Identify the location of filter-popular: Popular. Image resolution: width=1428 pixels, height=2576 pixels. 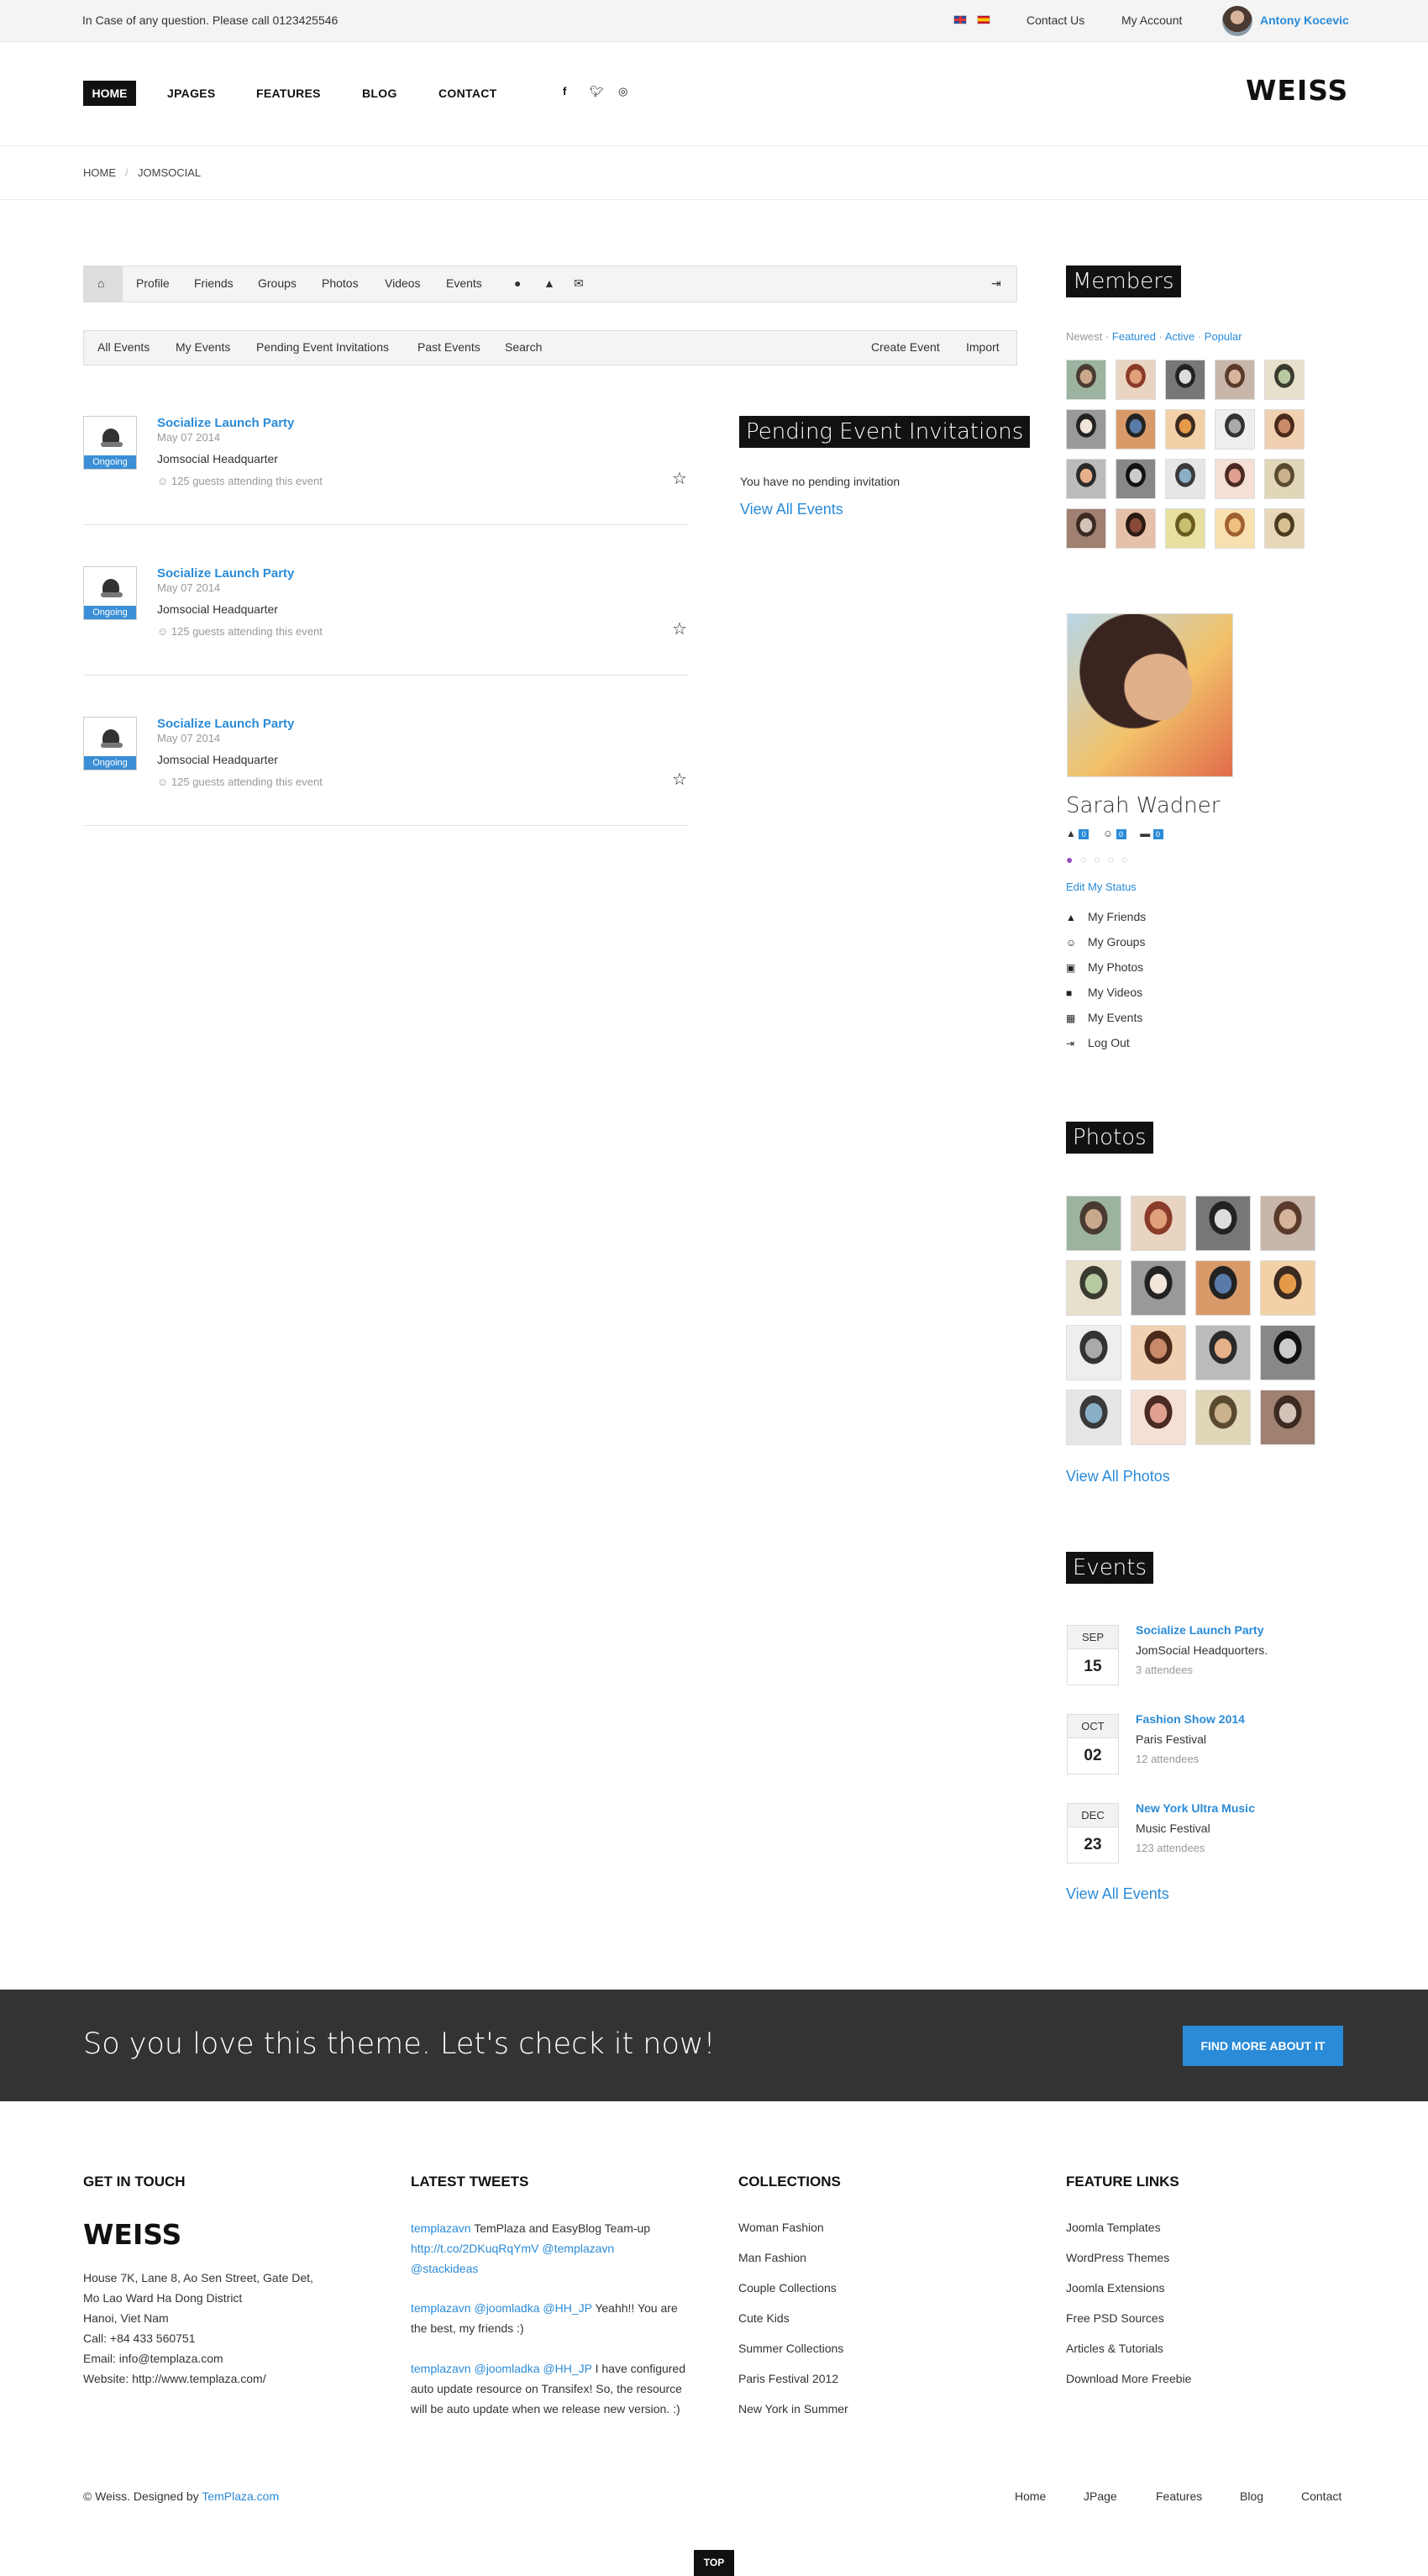
(1223, 336).